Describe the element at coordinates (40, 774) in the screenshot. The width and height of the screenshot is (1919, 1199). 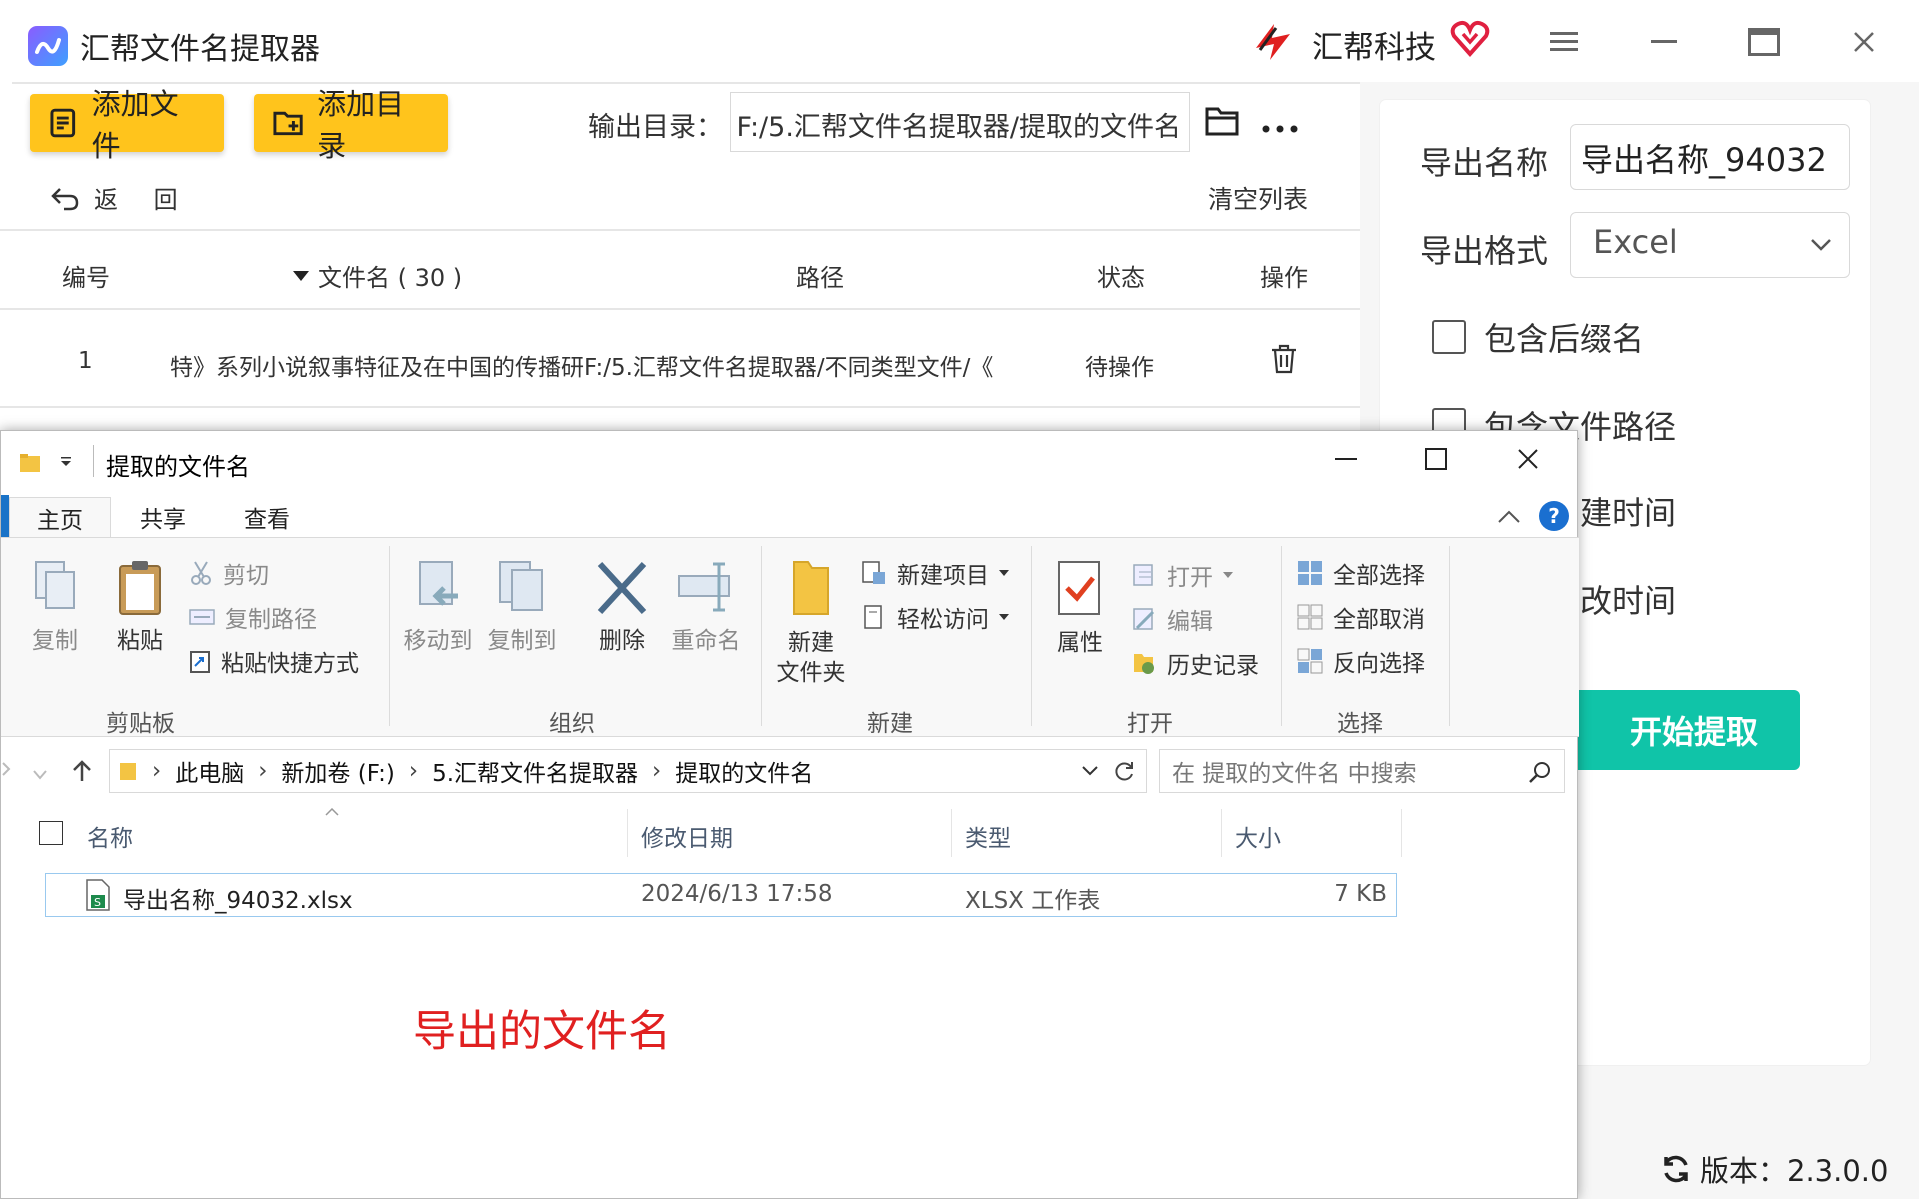
I see `recent-dropdown-icon` at that location.